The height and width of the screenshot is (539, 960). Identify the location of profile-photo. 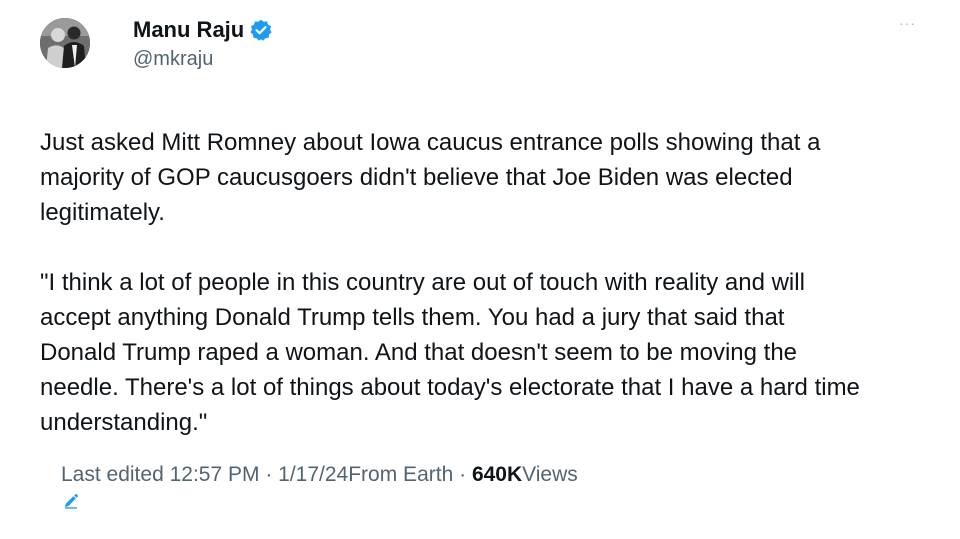
(65, 43).